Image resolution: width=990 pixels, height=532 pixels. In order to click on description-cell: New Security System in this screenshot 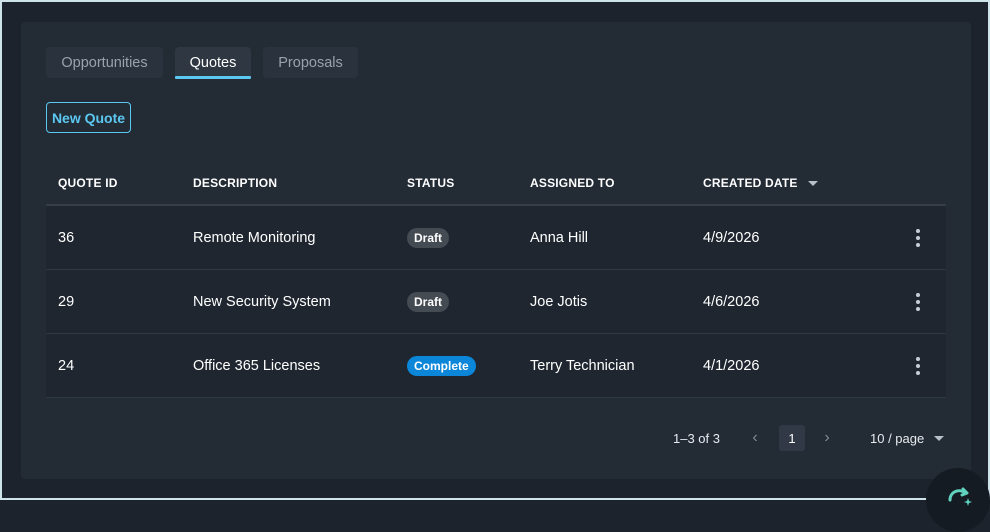, I will do `click(262, 301)`.